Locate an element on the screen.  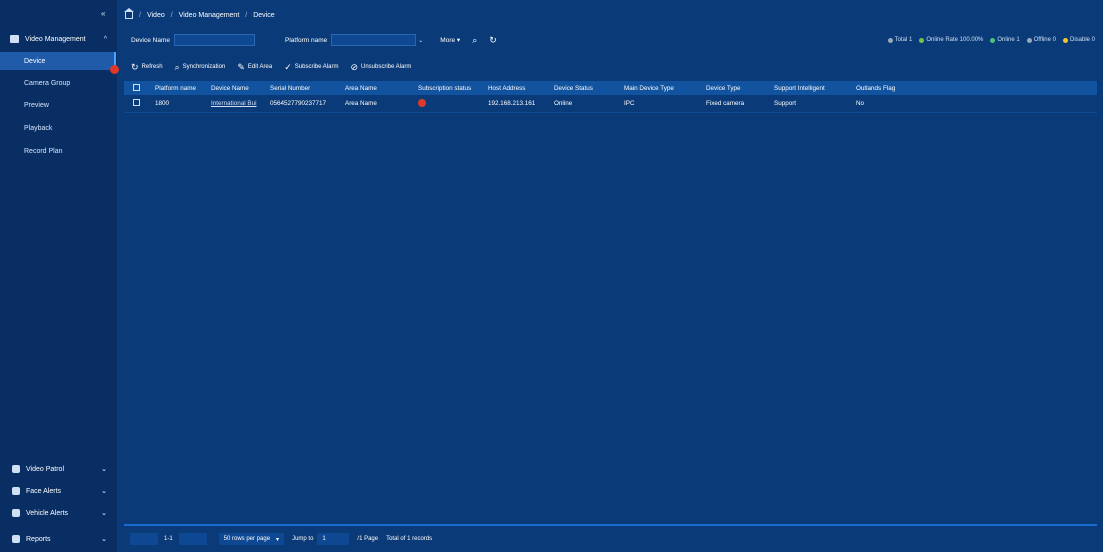
table-cell: Online is located at coordinates (563, 103).